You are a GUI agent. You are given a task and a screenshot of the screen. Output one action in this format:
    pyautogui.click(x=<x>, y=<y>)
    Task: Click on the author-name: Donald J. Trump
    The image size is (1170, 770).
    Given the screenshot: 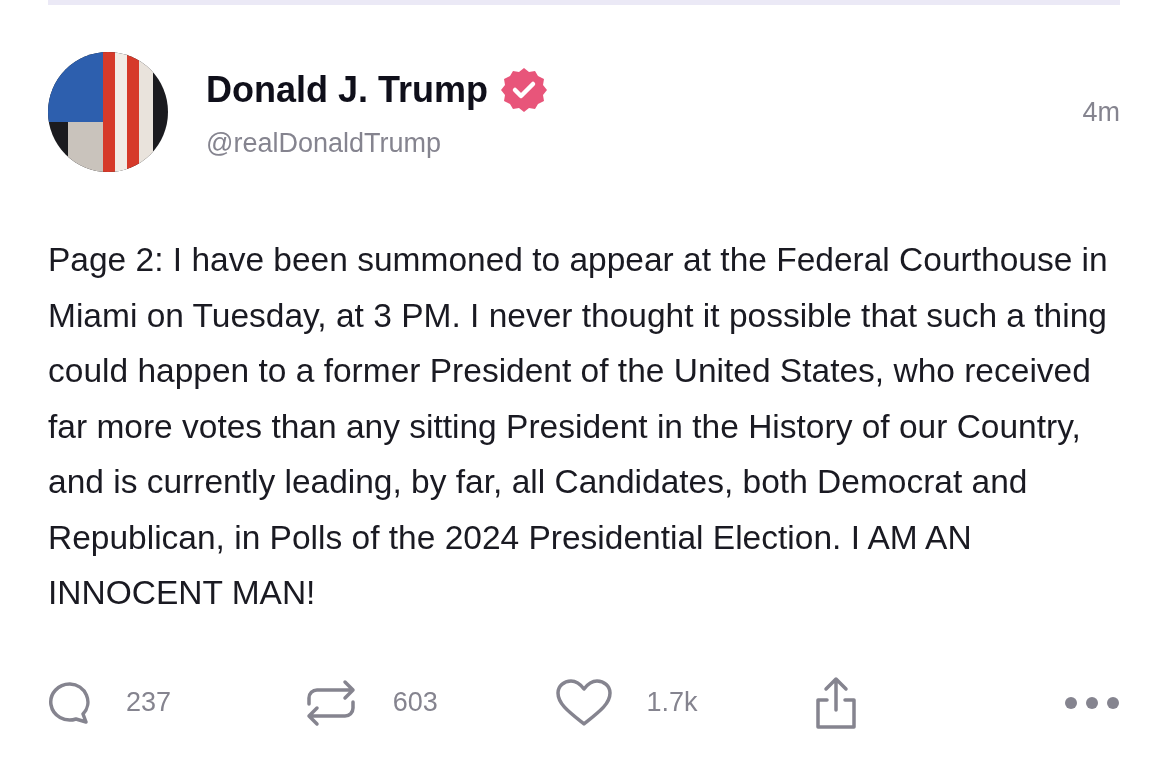 What is the action you would take?
    pyautogui.click(x=347, y=89)
    